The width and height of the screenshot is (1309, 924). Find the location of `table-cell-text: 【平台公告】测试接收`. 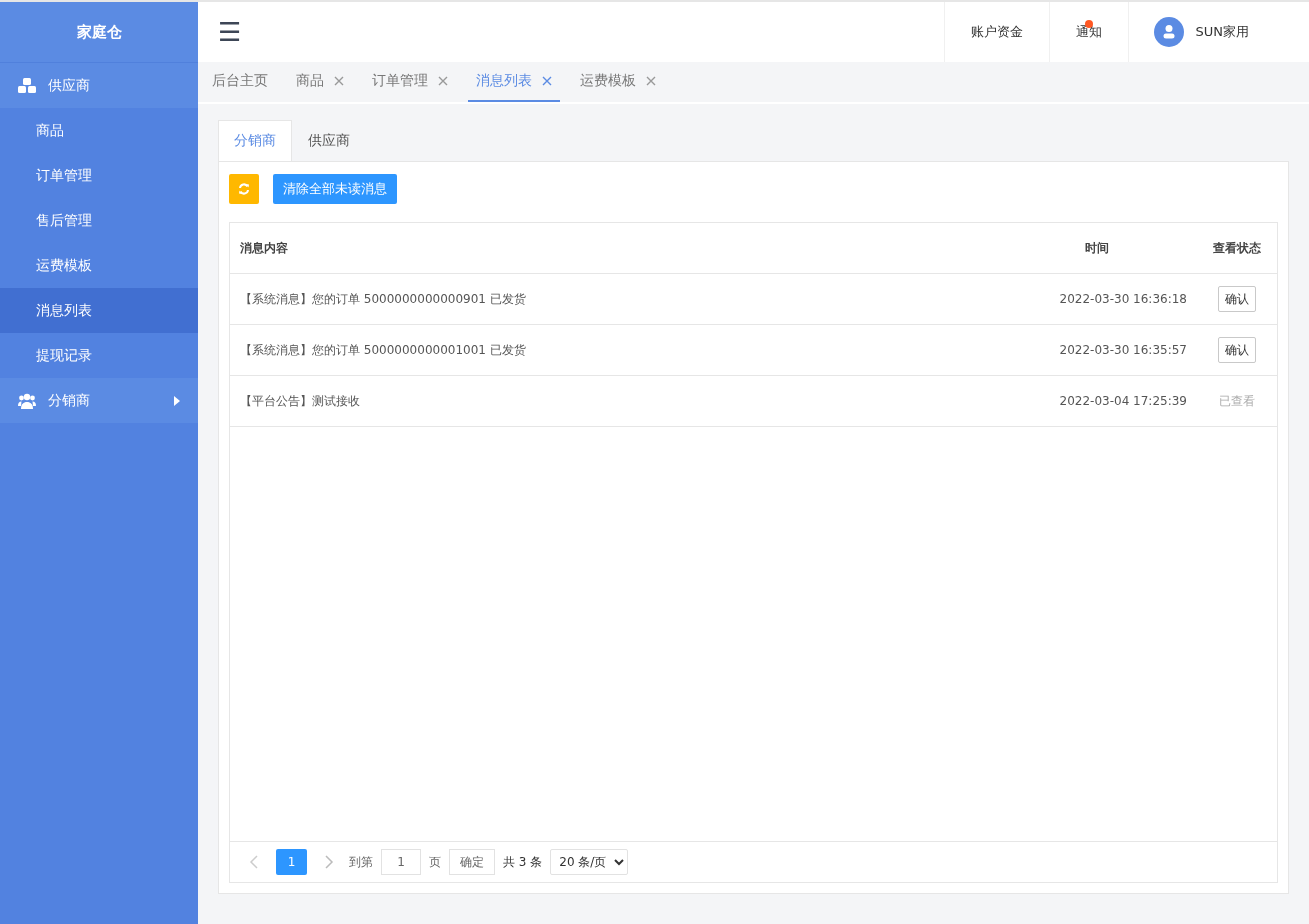

table-cell-text: 【平台公告】测试接收 is located at coordinates (300, 401).